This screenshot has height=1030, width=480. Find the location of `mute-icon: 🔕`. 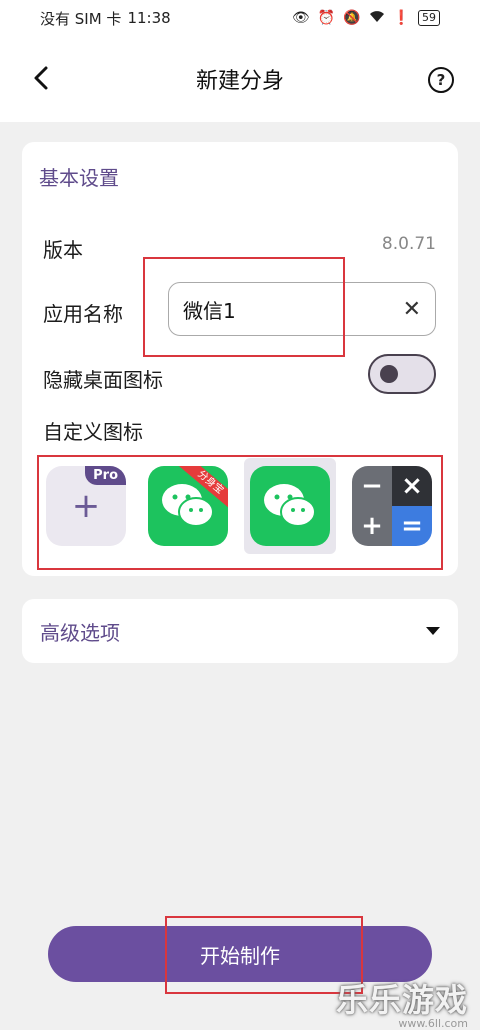

mute-icon: 🔕 is located at coordinates (352, 18).